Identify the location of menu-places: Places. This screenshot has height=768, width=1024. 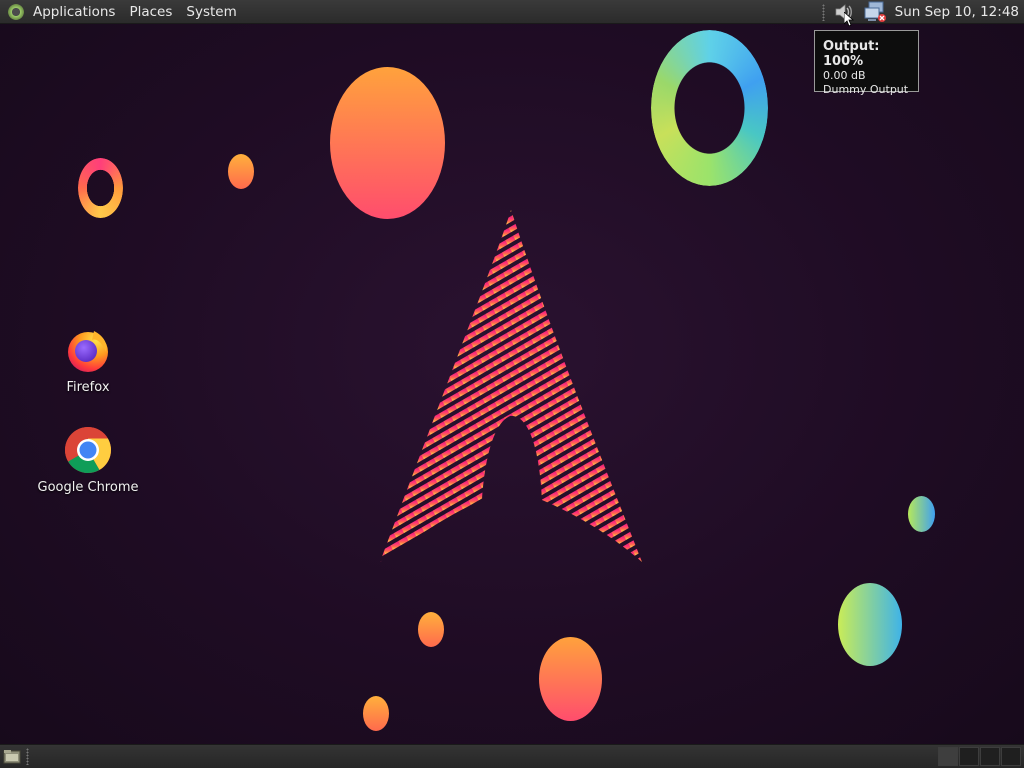
(150, 12).